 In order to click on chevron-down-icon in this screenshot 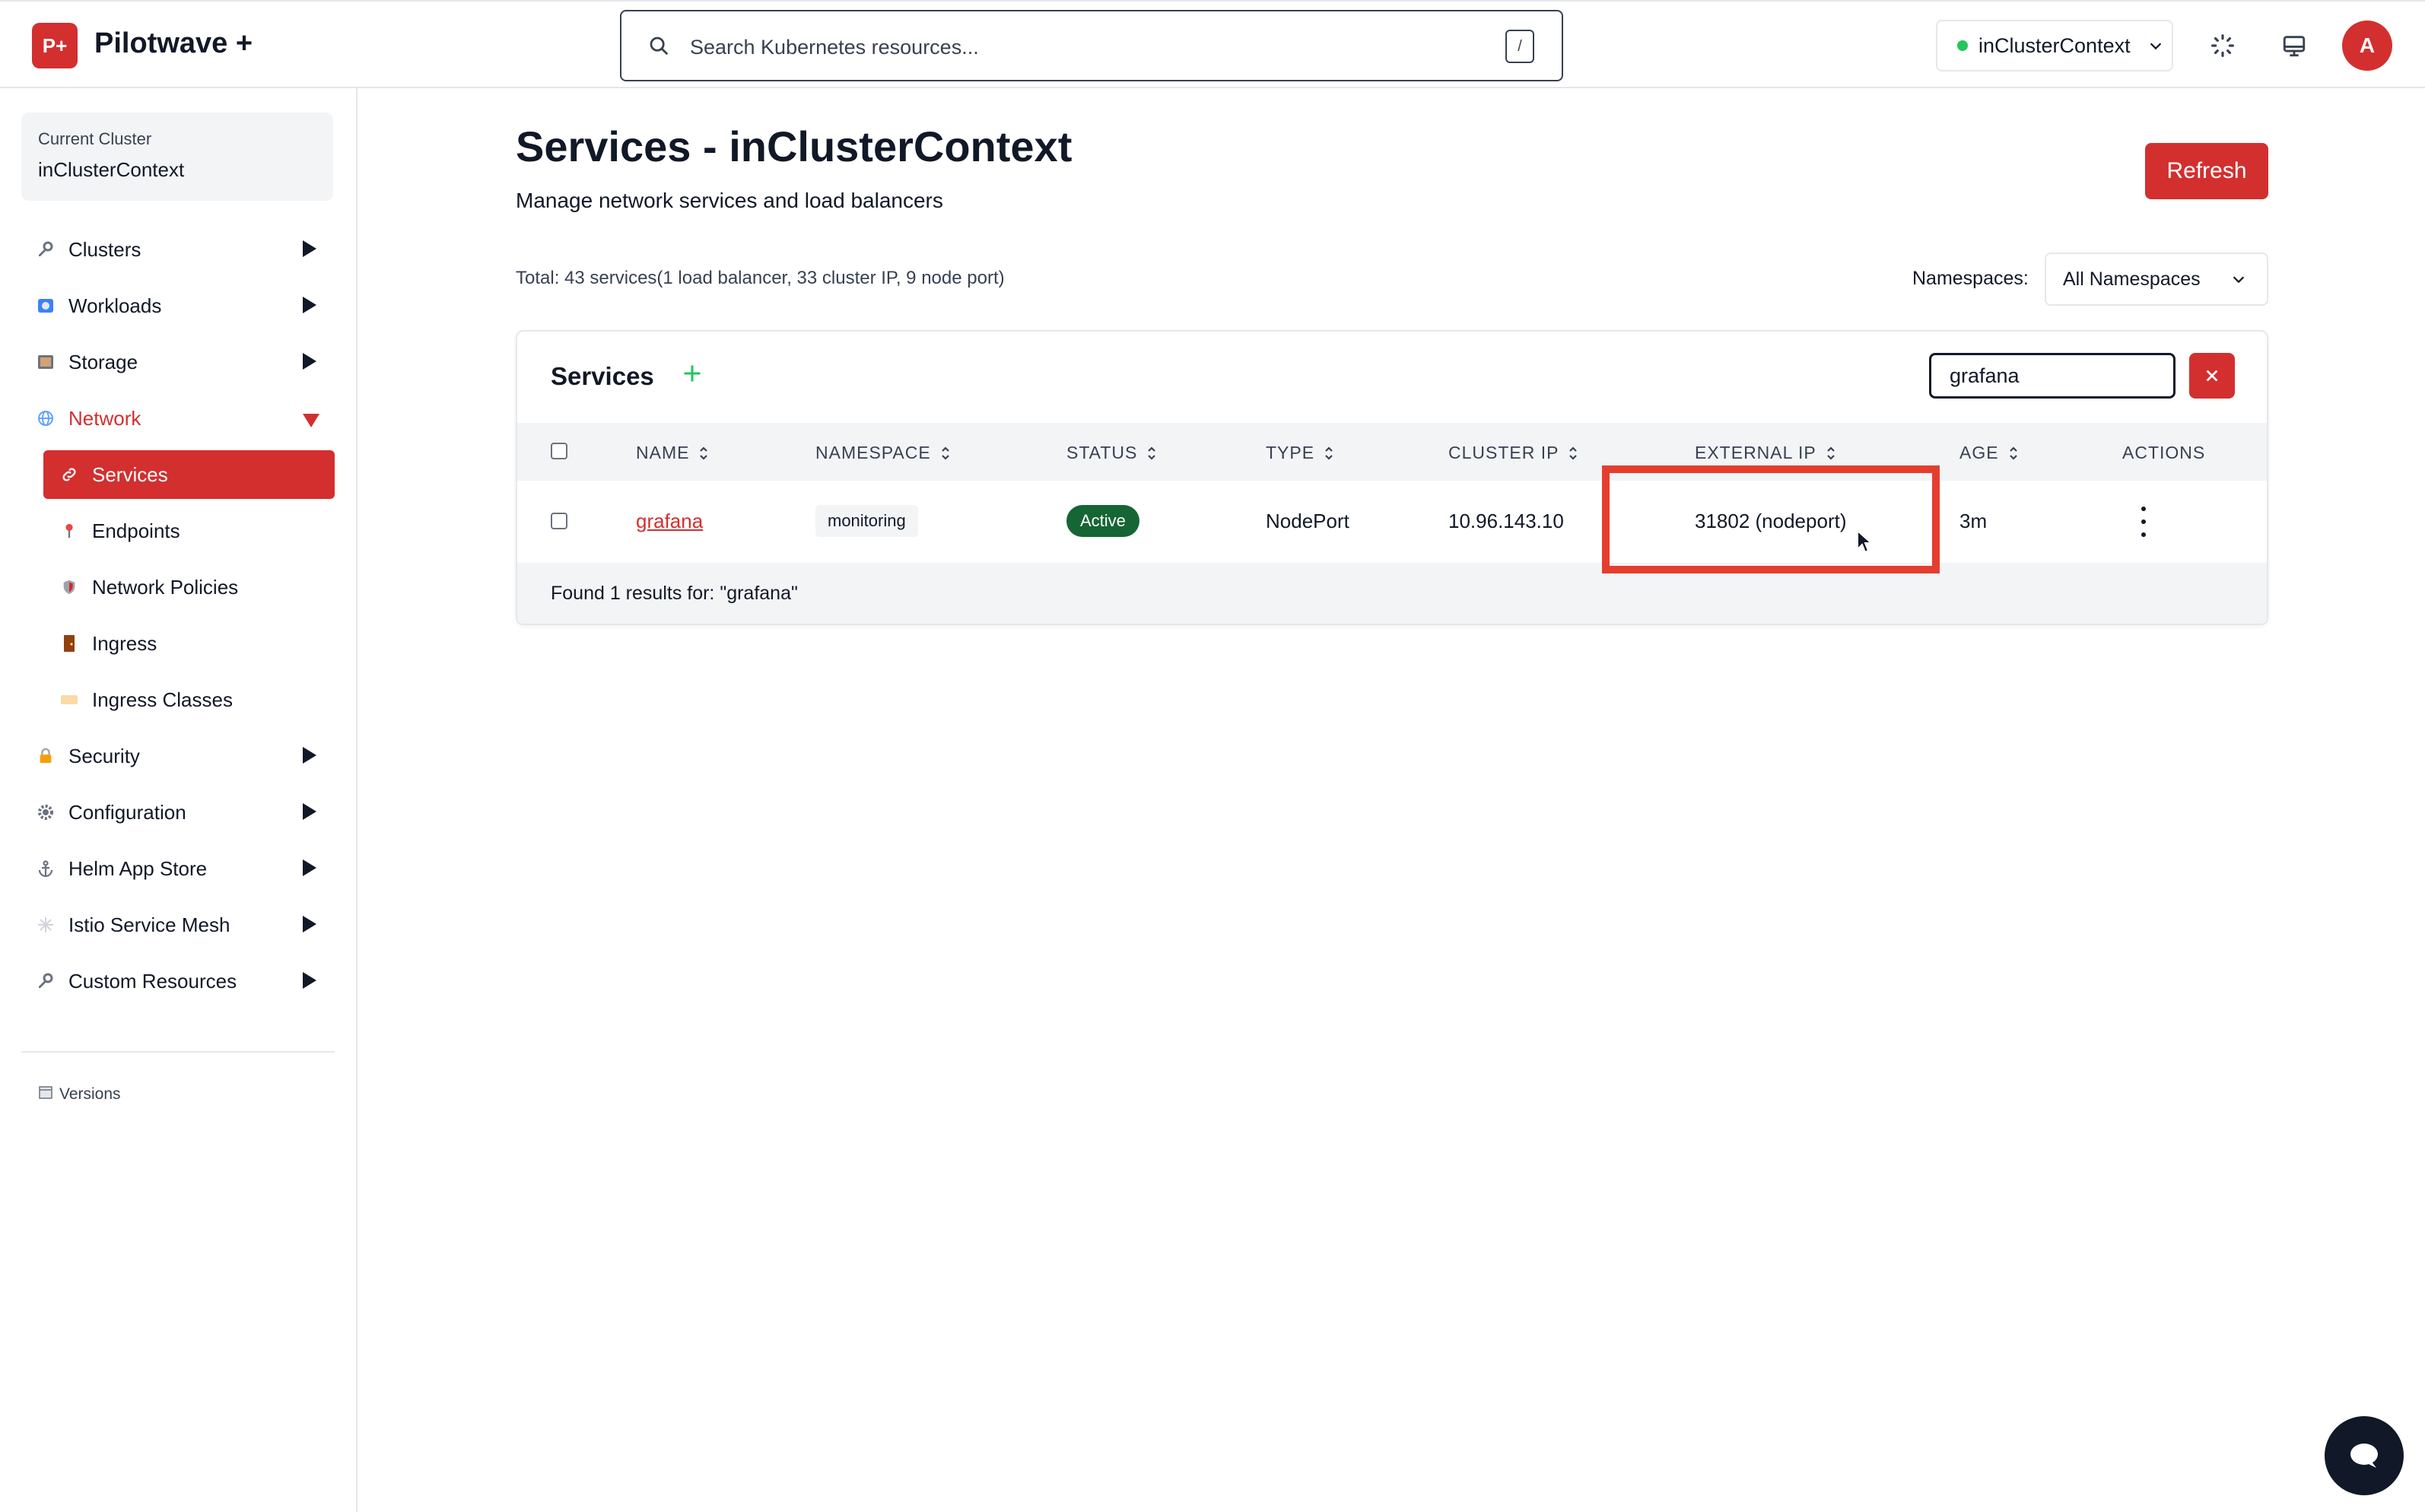, I will do `click(2239, 280)`.